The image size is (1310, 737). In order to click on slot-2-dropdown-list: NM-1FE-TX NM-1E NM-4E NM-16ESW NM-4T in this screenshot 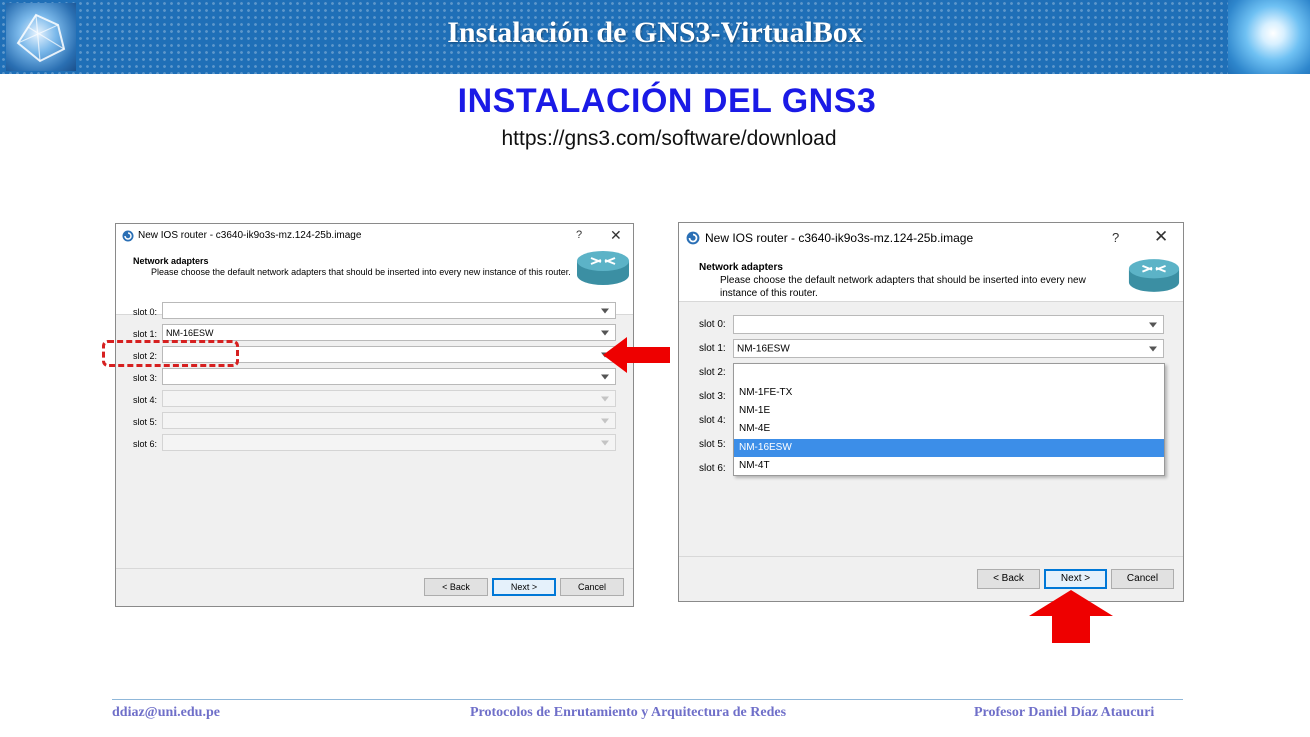, I will do `click(949, 419)`.